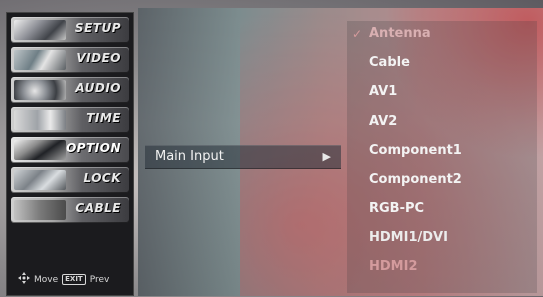 The width and height of the screenshot is (543, 297). What do you see at coordinates (383, 91) in the screenshot?
I see `option-label: AV1` at bounding box center [383, 91].